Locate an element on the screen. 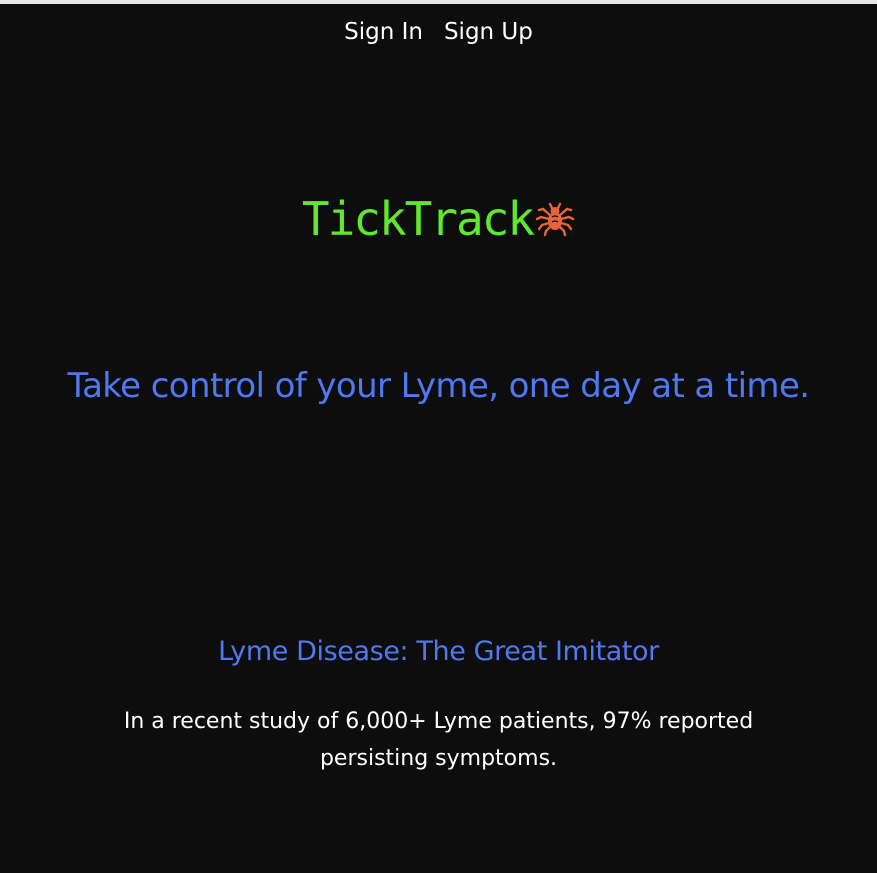 This screenshot has height=873, width=877. tick-icon is located at coordinates (555, 219).